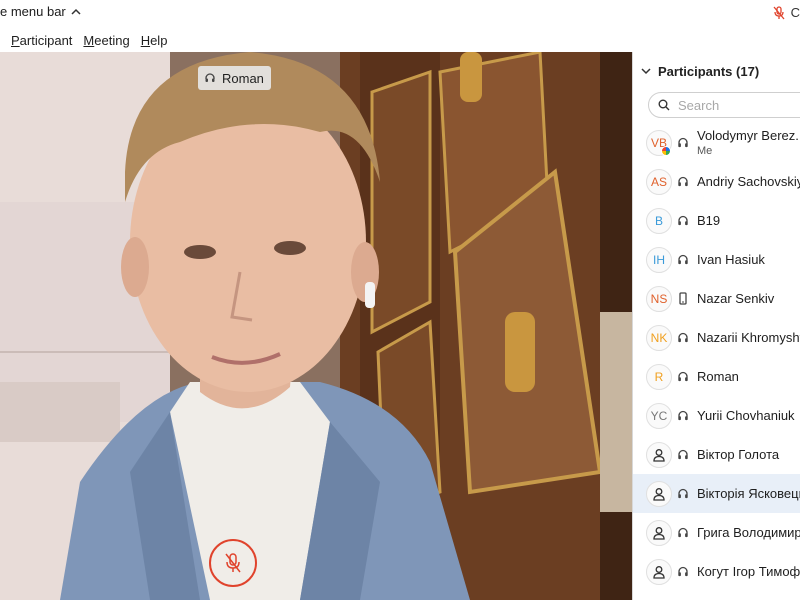 The width and height of the screenshot is (800, 600). I want to click on participant-row: VB Volodymyr Berez... Me, so click(716, 142).